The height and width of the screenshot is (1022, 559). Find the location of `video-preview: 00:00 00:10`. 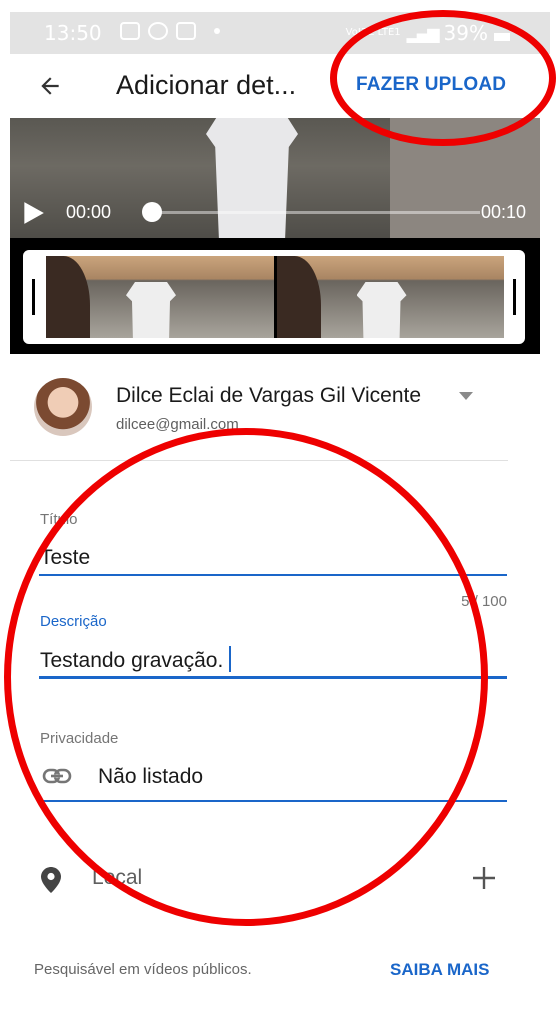

video-preview: 00:00 00:10 is located at coordinates (275, 178).